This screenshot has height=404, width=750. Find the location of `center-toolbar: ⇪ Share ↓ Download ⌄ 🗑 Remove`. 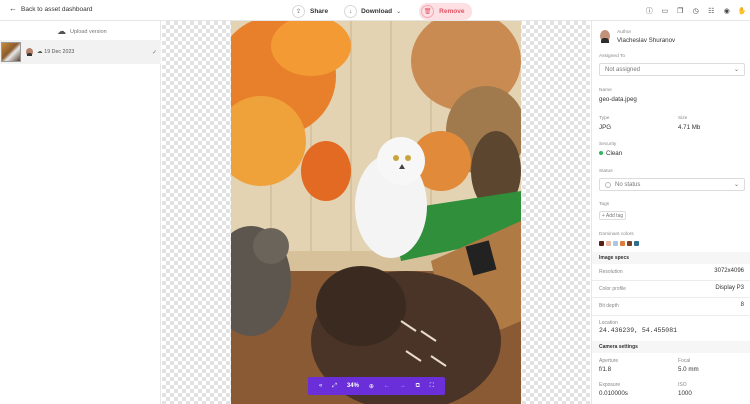

center-toolbar: ⇪ Share ↓ Download ⌄ 🗑 Remove is located at coordinates (382, 11).